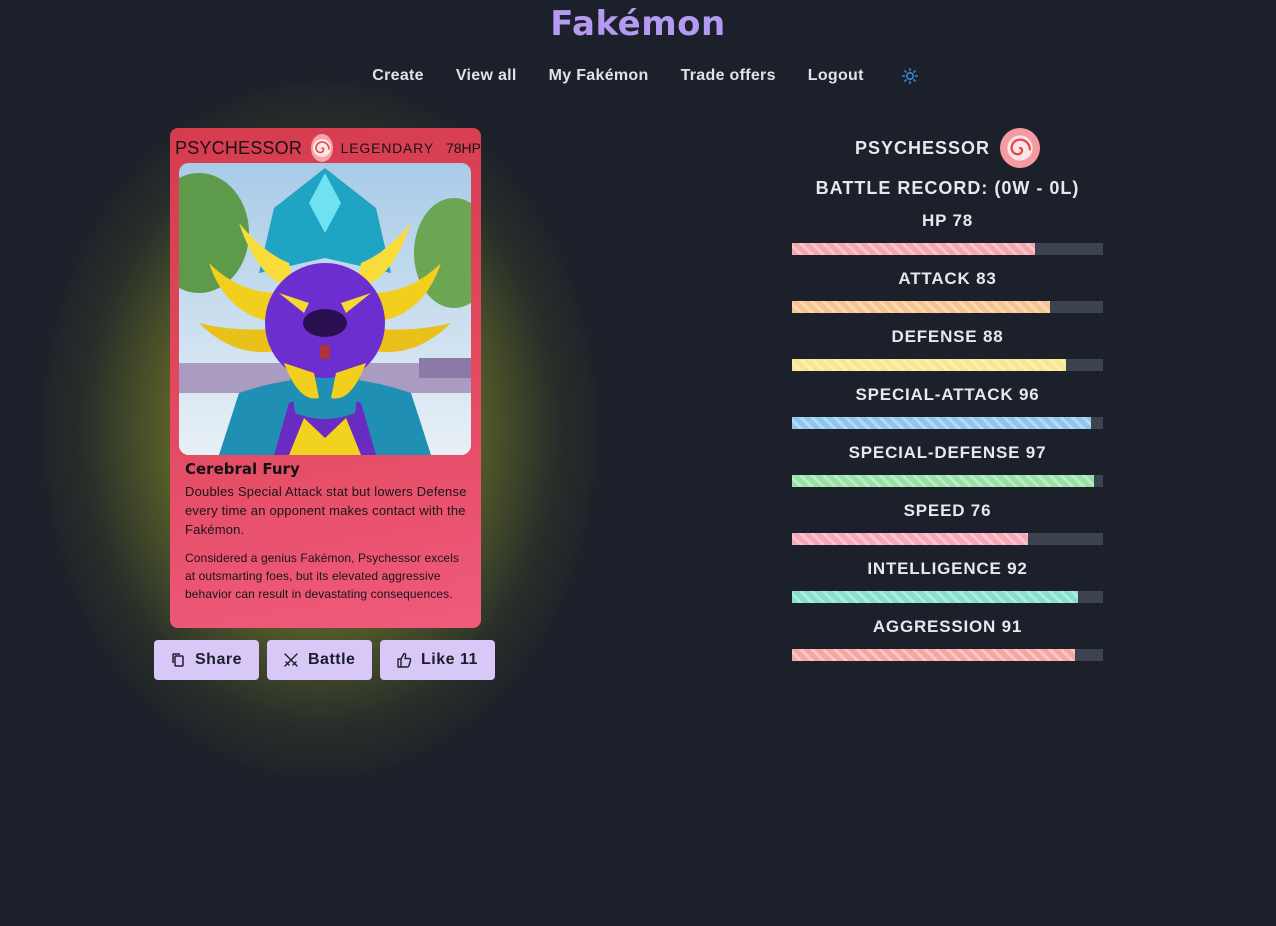 Image resolution: width=1276 pixels, height=926 pixels. What do you see at coordinates (947, 523) in the screenshot?
I see `stat-row: SPEED 76` at bounding box center [947, 523].